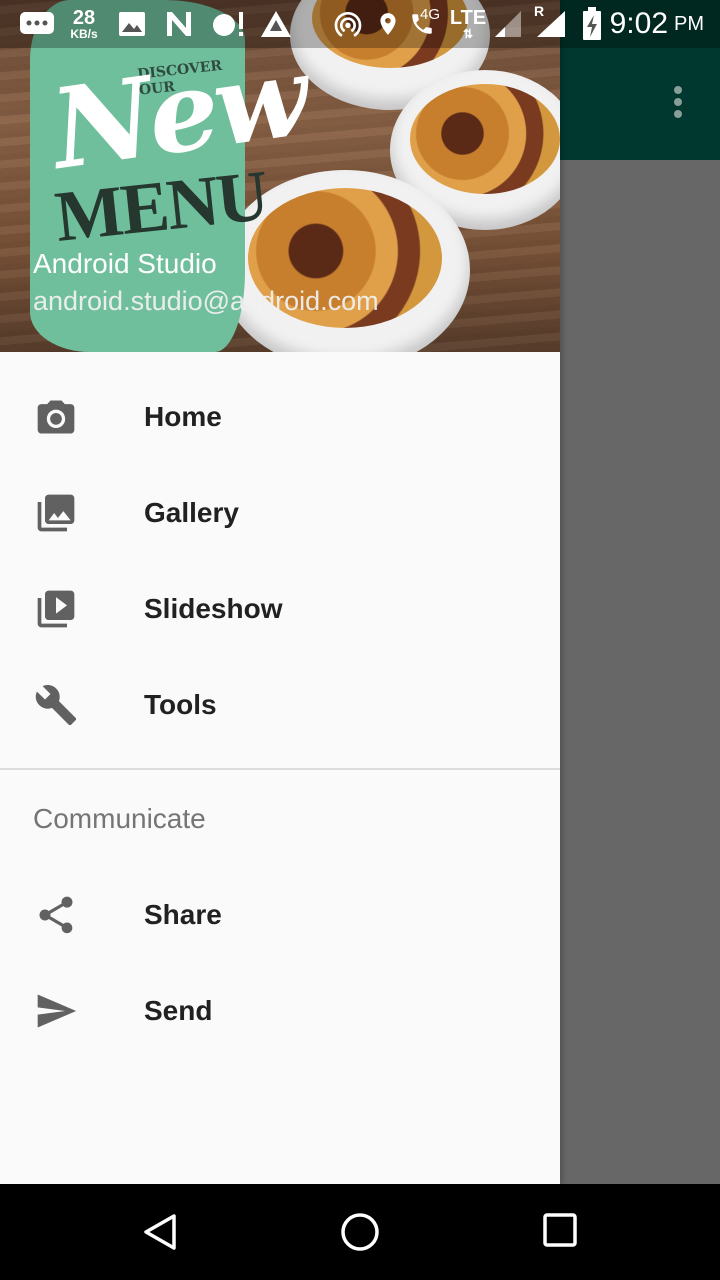  I want to click on nav-item-gallery: Gallery, so click(280, 513).